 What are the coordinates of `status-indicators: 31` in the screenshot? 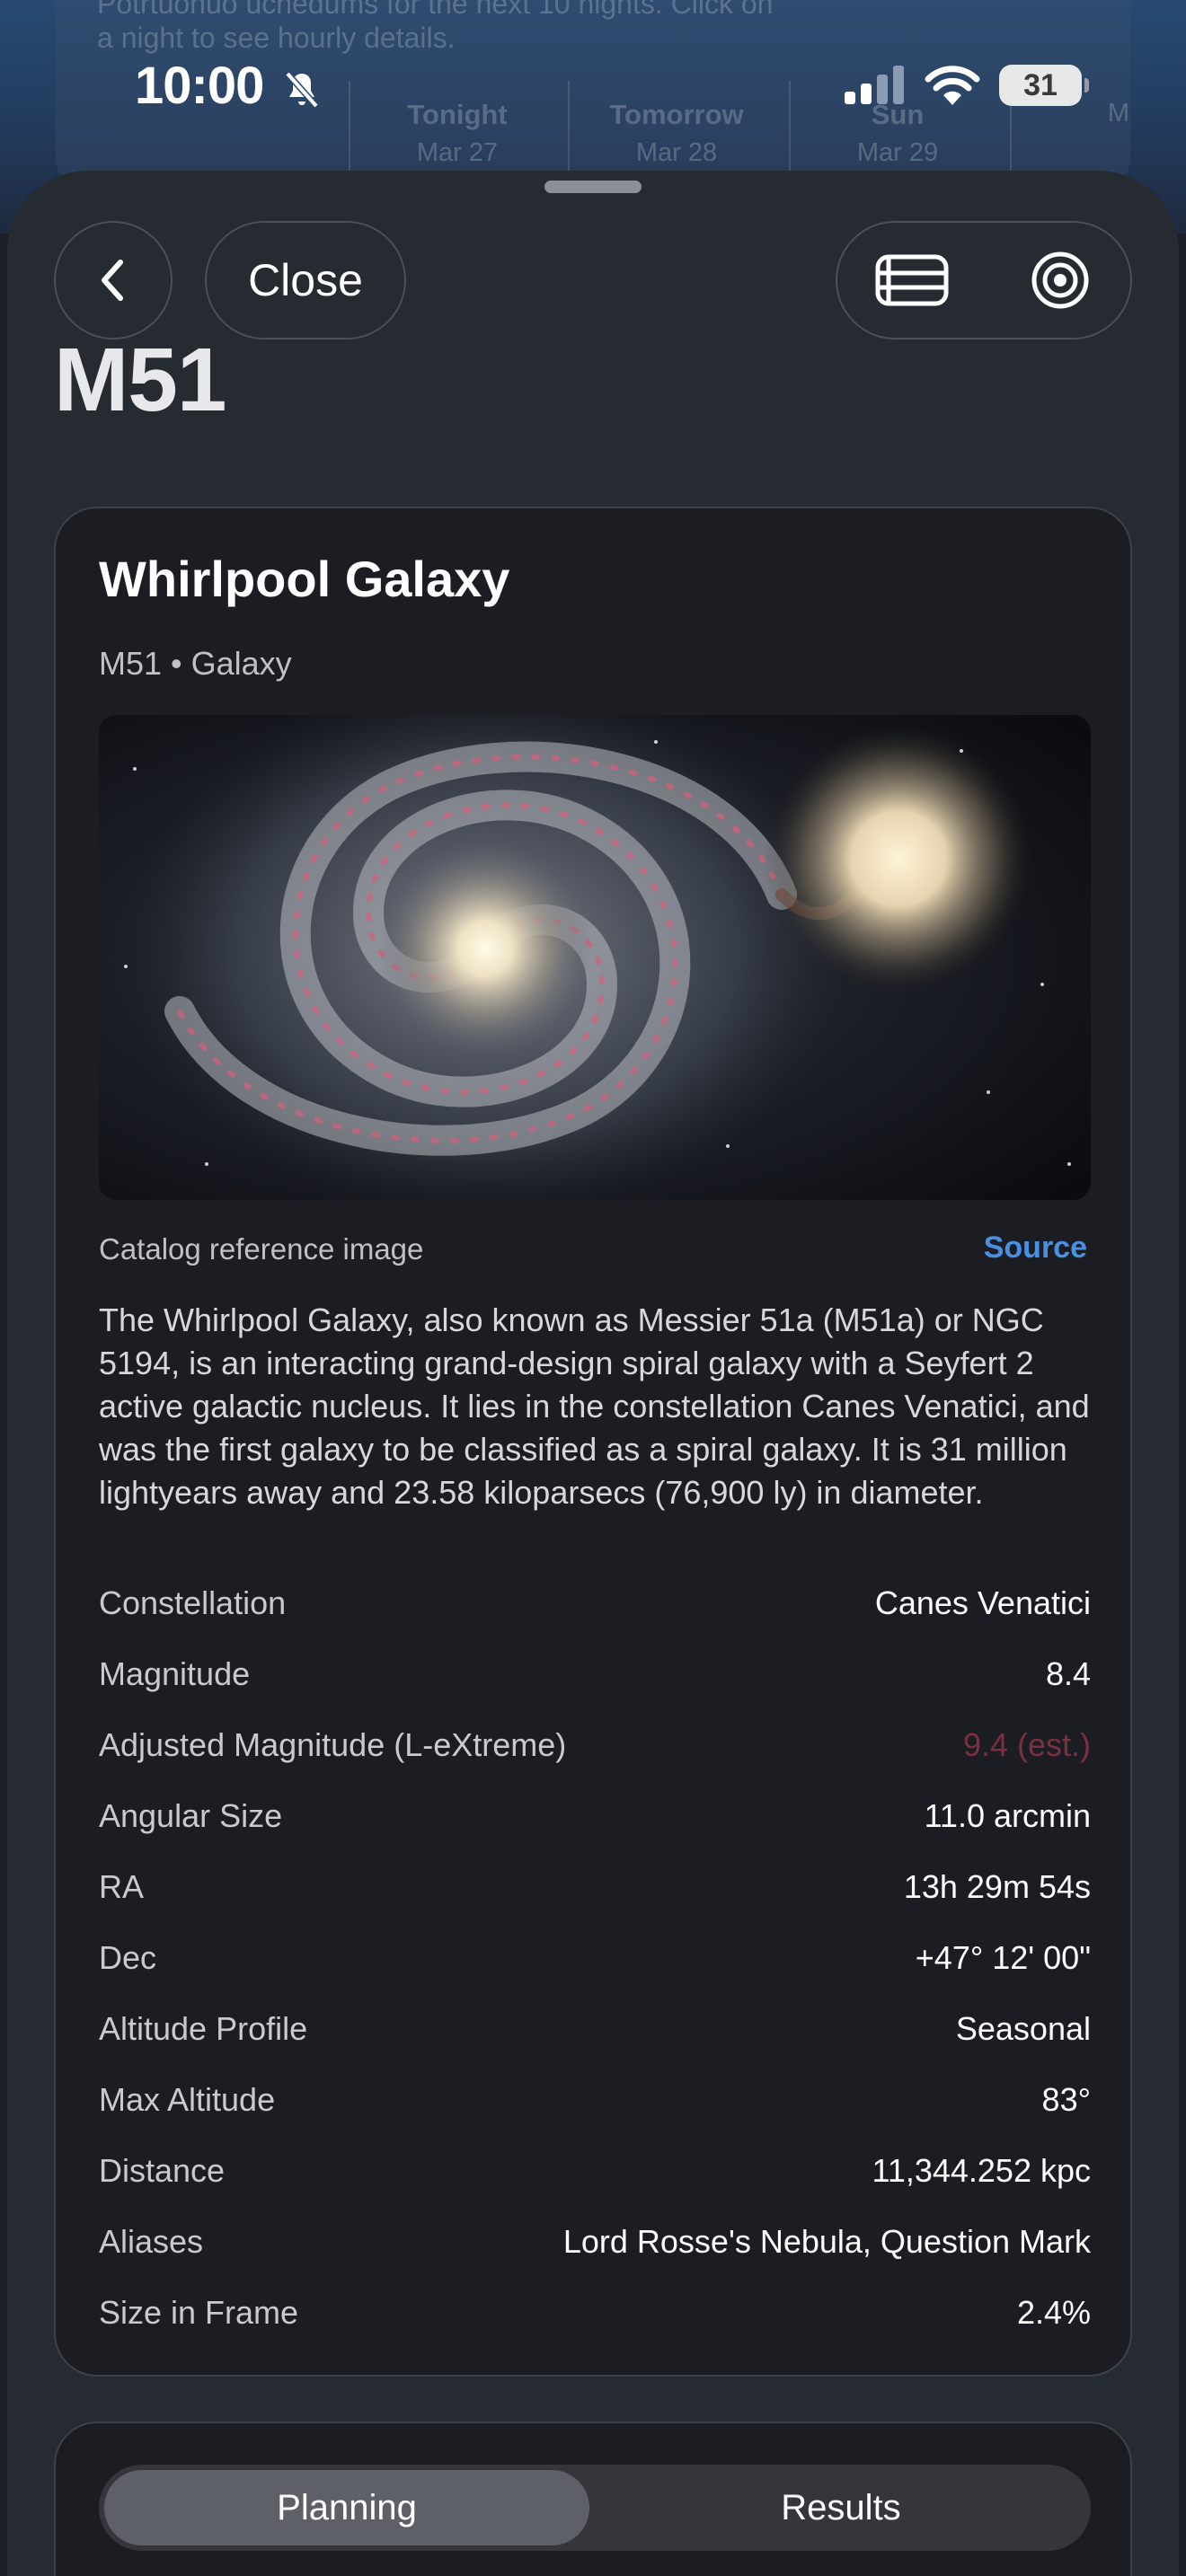 It's located at (966, 85).